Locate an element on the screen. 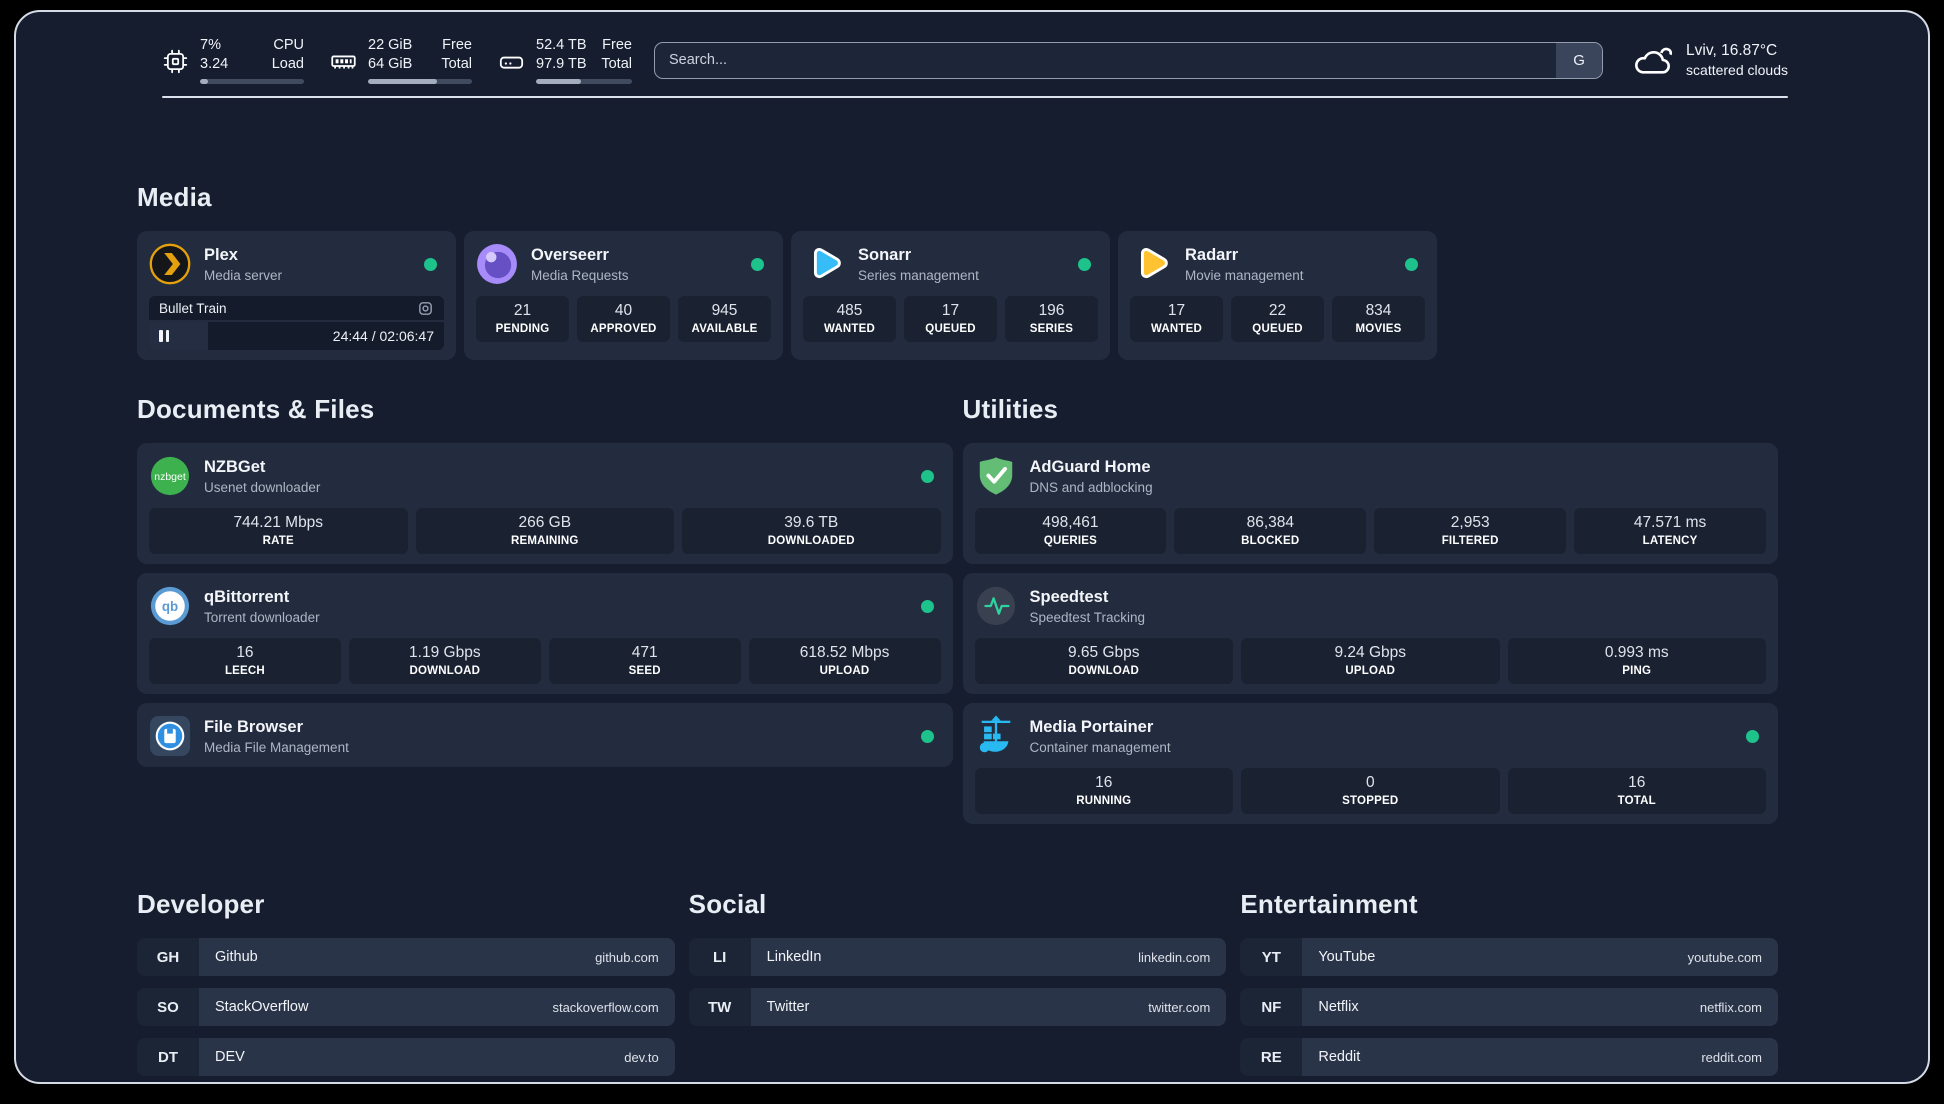  filebrowser-card: File Browser Media File Management is located at coordinates (545, 735).